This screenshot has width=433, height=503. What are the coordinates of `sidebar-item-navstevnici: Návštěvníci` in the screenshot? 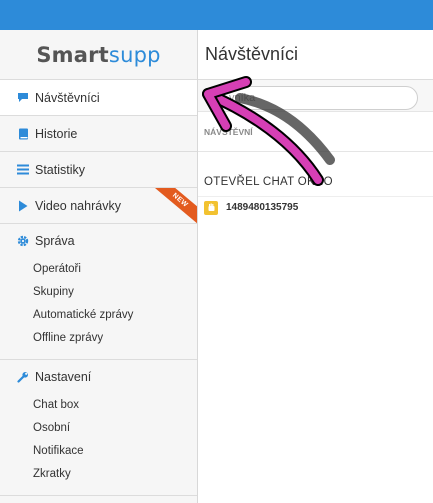 It's located at (98, 98).